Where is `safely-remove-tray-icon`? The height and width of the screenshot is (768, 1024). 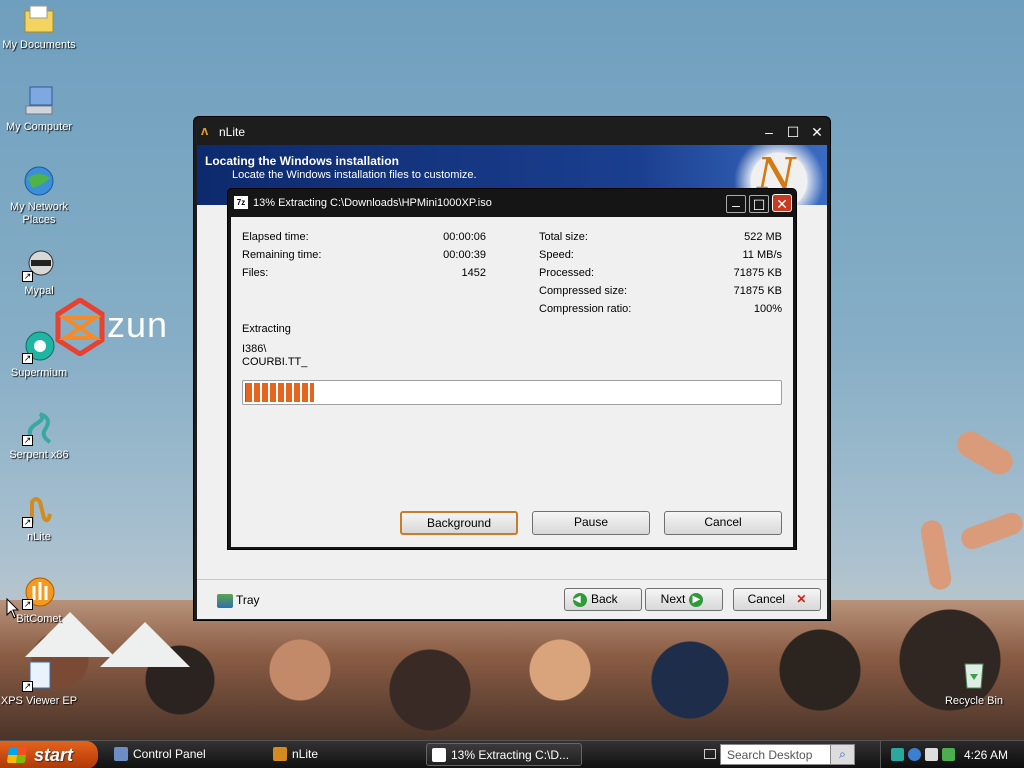
safely-remove-tray-icon is located at coordinates (948, 754).